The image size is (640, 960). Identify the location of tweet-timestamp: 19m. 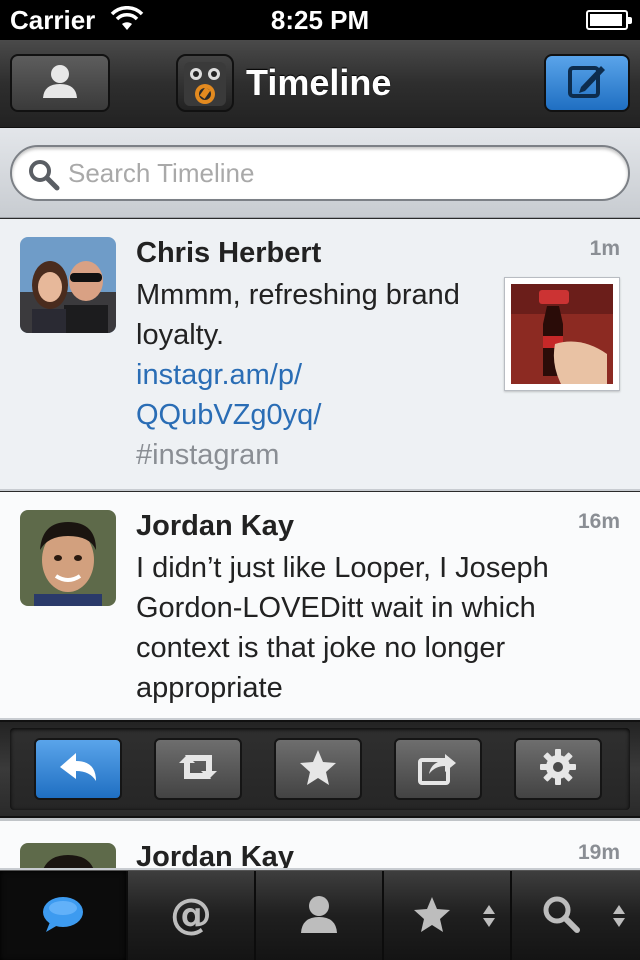
(598, 852).